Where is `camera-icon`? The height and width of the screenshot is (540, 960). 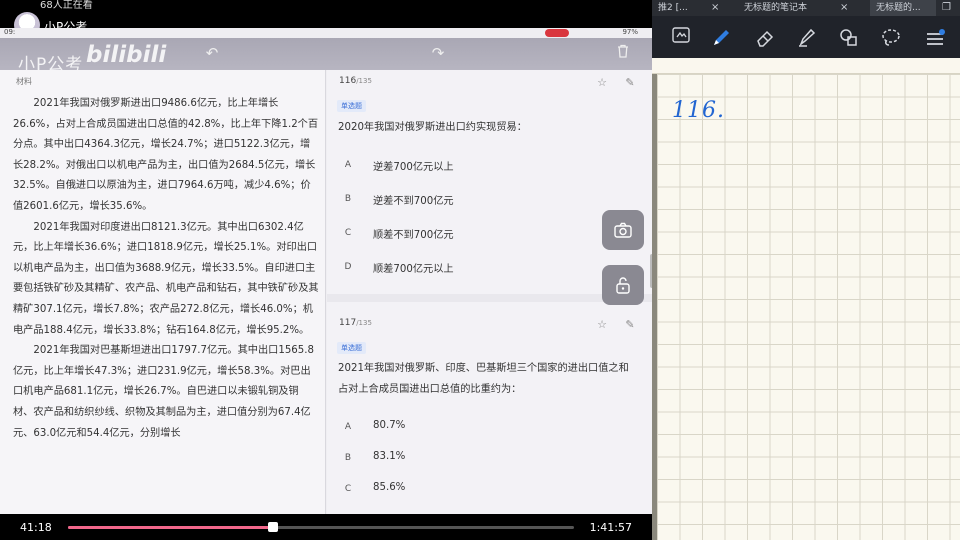
camera-icon is located at coordinates (623, 229).